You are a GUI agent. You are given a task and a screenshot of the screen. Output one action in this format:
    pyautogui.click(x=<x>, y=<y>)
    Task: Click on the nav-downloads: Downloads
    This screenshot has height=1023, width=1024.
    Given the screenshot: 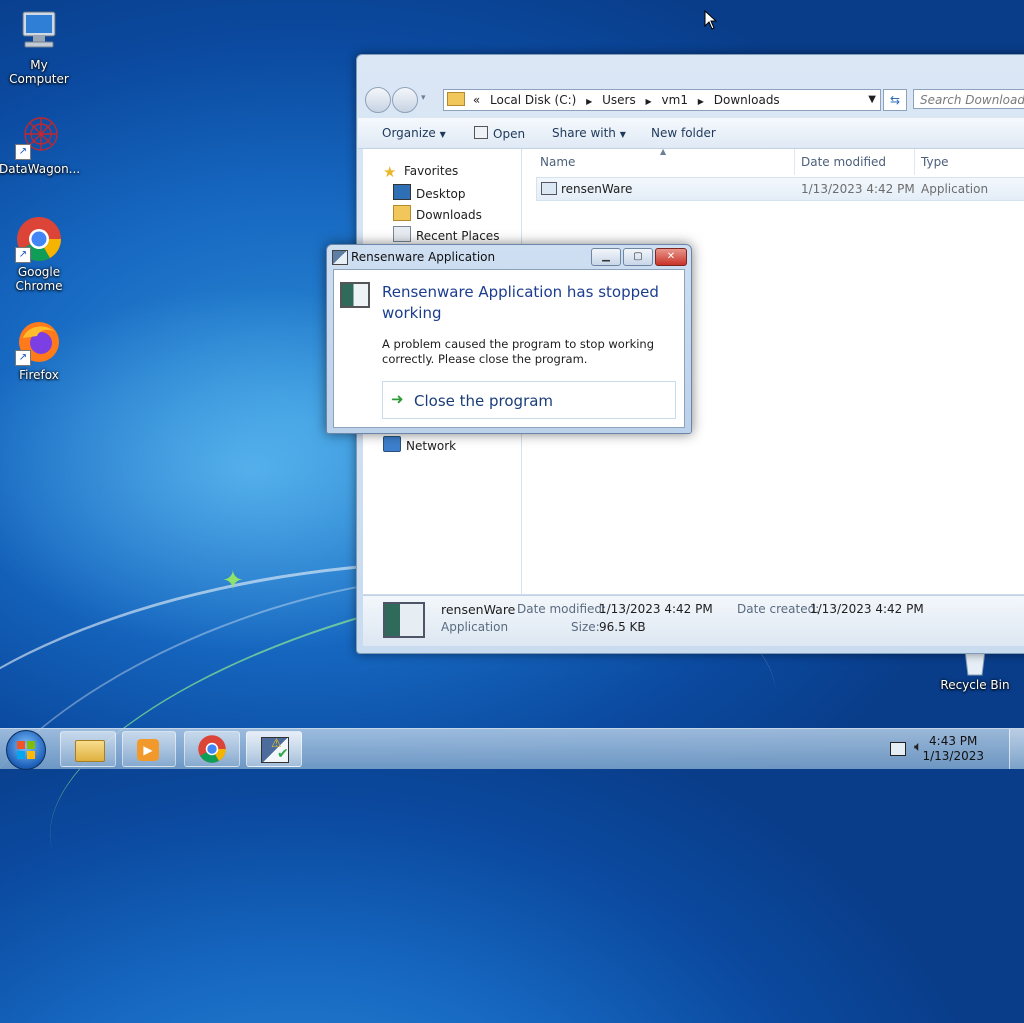 What is the action you would take?
    pyautogui.click(x=437, y=213)
    